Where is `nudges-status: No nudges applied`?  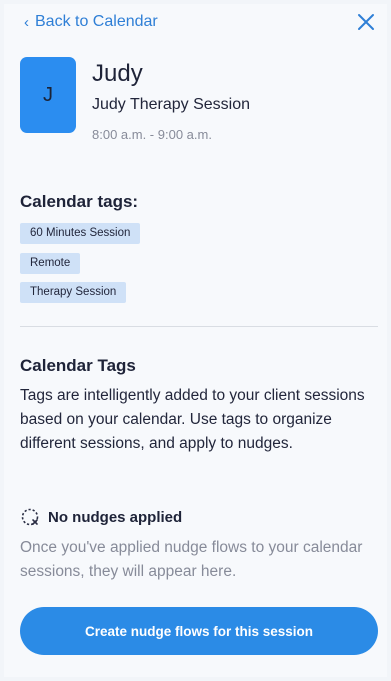 nudges-status: No nudges applied is located at coordinates (101, 517).